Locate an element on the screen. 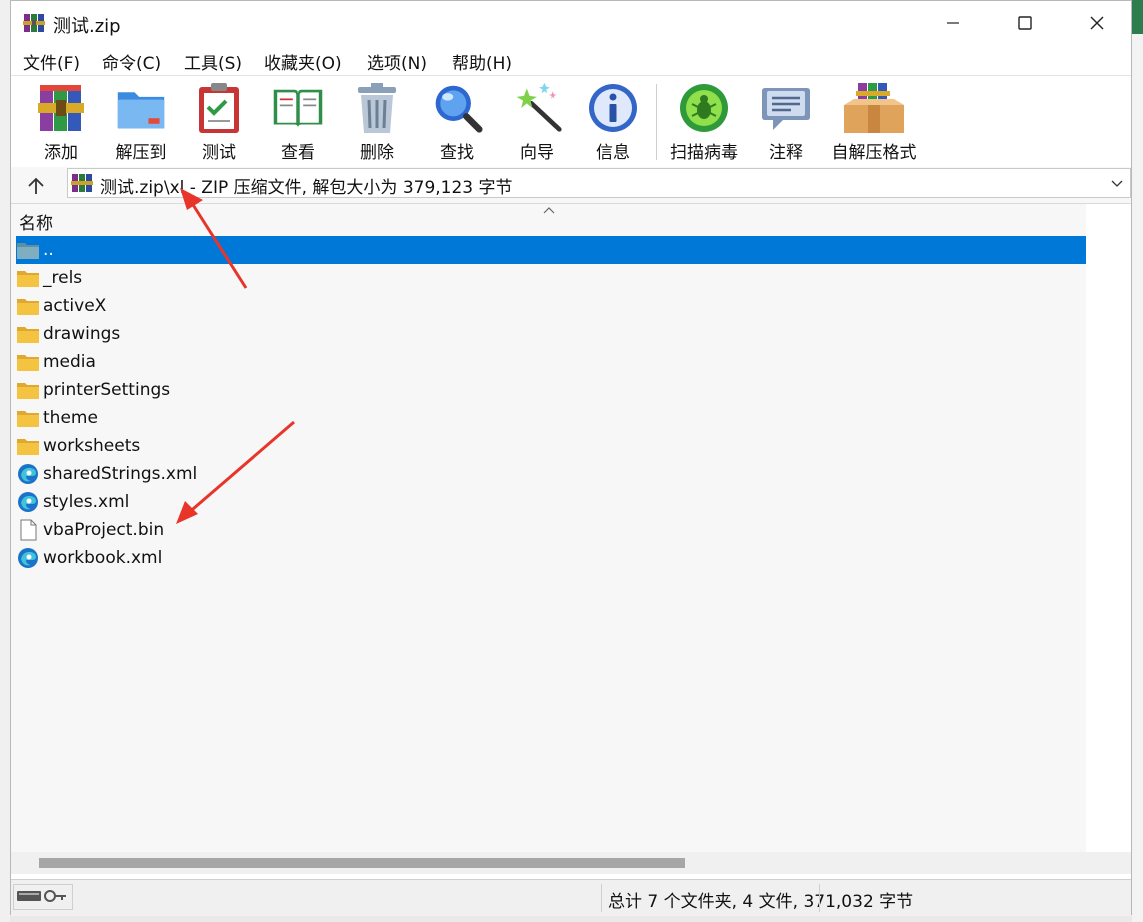 Image resolution: width=1143 pixels, height=922 pixels. comment-icon is located at coordinates (786, 109).